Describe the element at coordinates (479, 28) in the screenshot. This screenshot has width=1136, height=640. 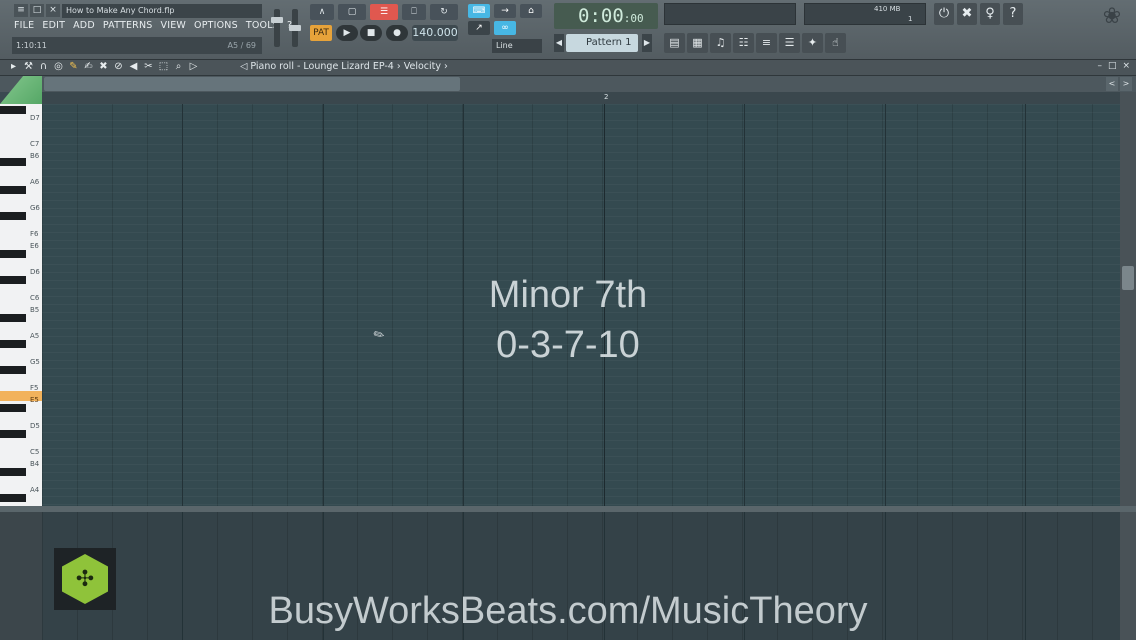
I see `scroll-follow-icon: ↗` at that location.